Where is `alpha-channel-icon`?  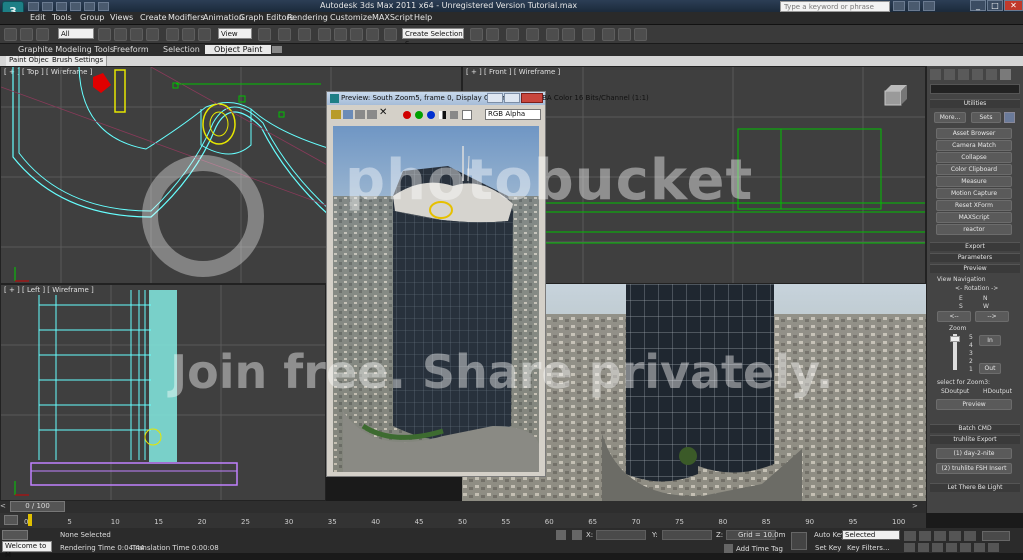
alpha-channel-icon is located at coordinates (442, 115).